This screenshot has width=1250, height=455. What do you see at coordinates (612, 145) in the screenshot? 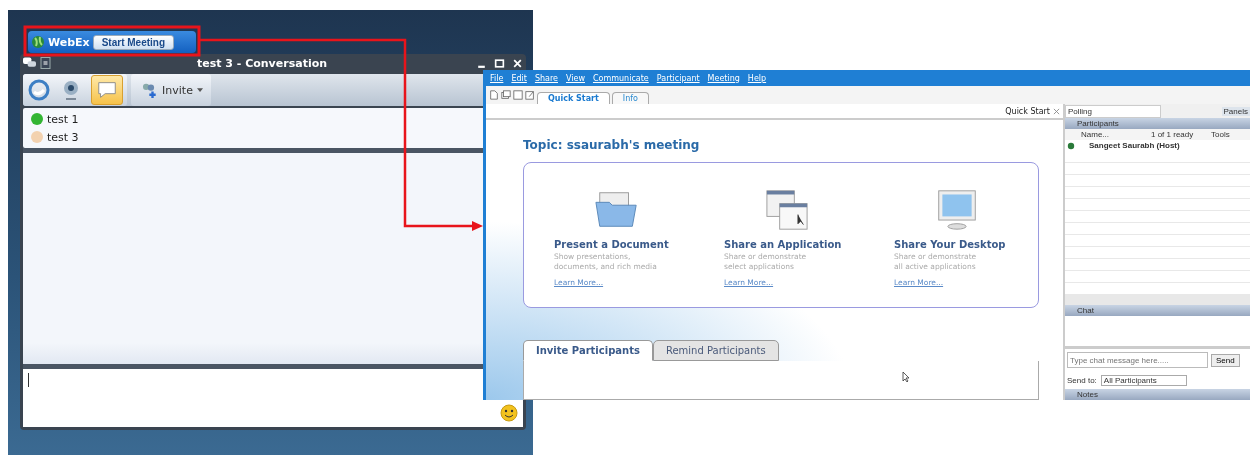
I see `meeting-topic: Topic: ssaurabh's meeting` at bounding box center [612, 145].